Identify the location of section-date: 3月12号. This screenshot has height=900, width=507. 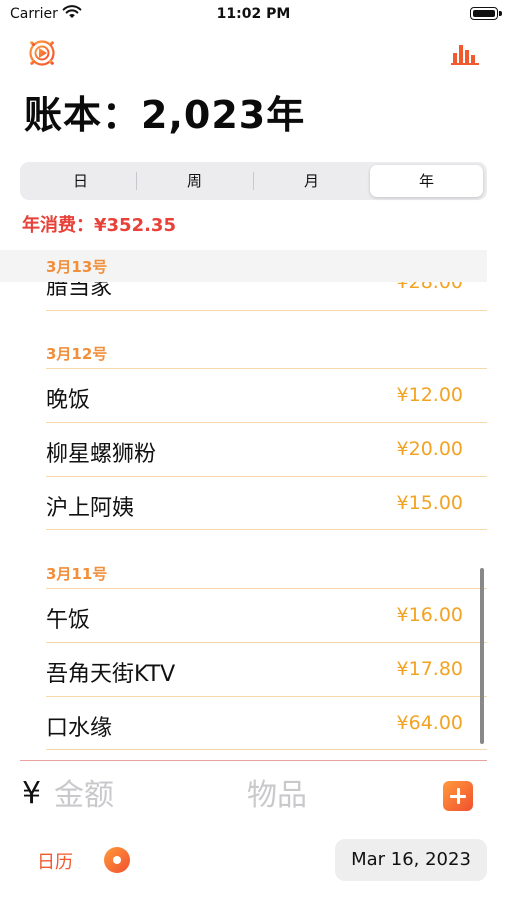
(77, 354).